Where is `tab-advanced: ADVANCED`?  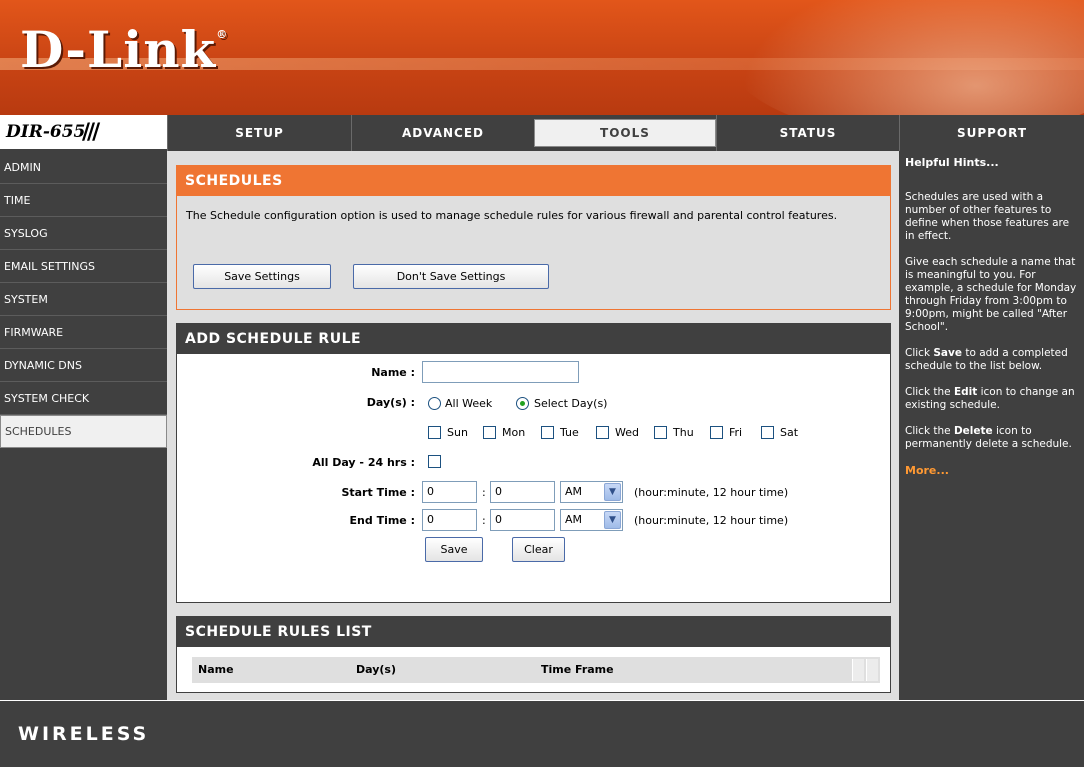
tab-advanced: ADVANCED is located at coordinates (442, 133).